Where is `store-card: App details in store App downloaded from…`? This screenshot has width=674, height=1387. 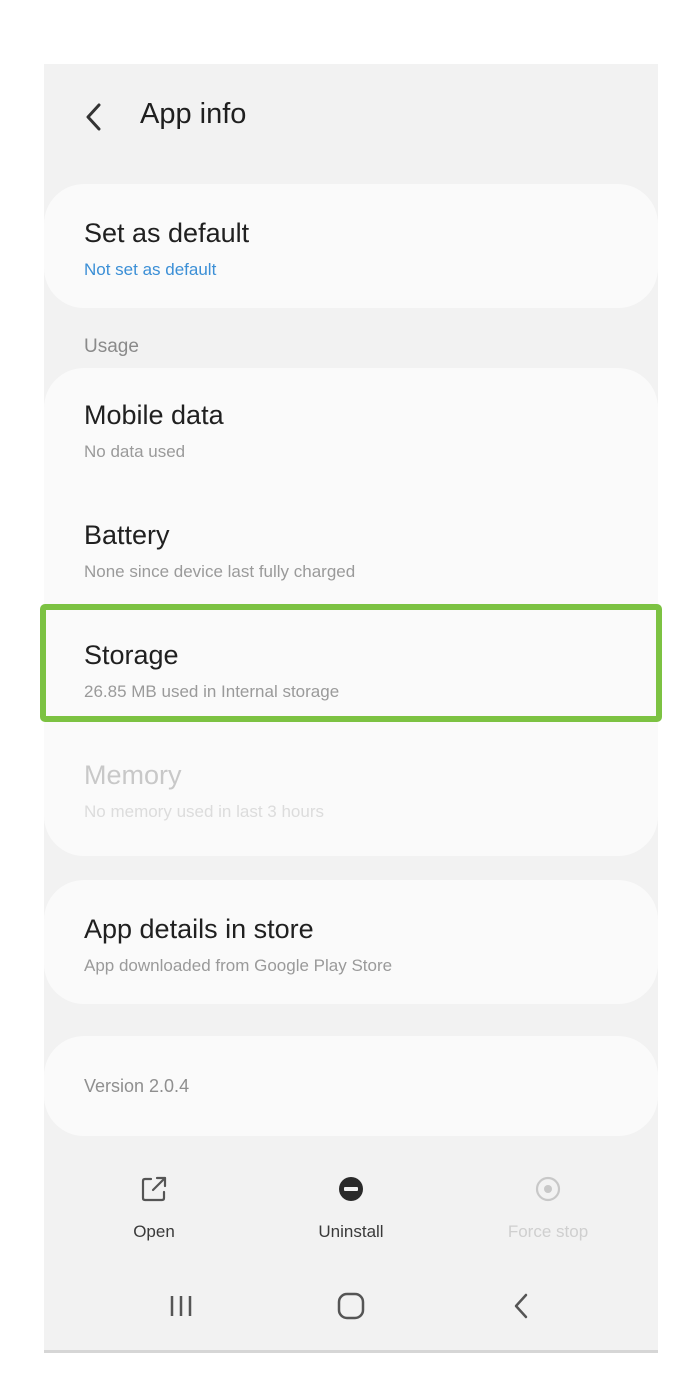
store-card: App details in store App downloaded from… is located at coordinates (351, 942).